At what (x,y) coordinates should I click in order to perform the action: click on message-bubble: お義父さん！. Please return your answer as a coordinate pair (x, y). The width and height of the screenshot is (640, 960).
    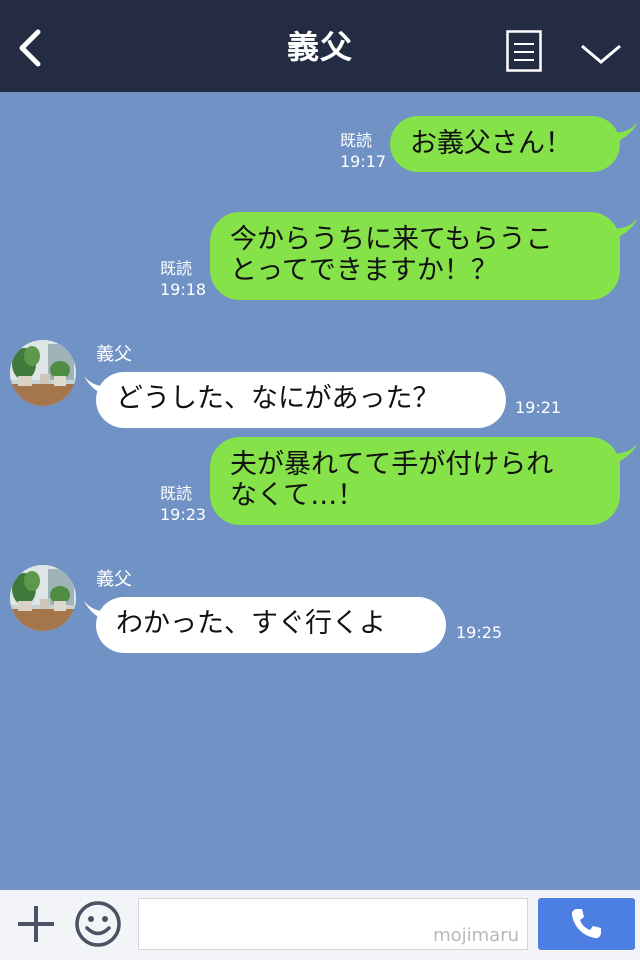
    Looking at the image, I should click on (505, 144).